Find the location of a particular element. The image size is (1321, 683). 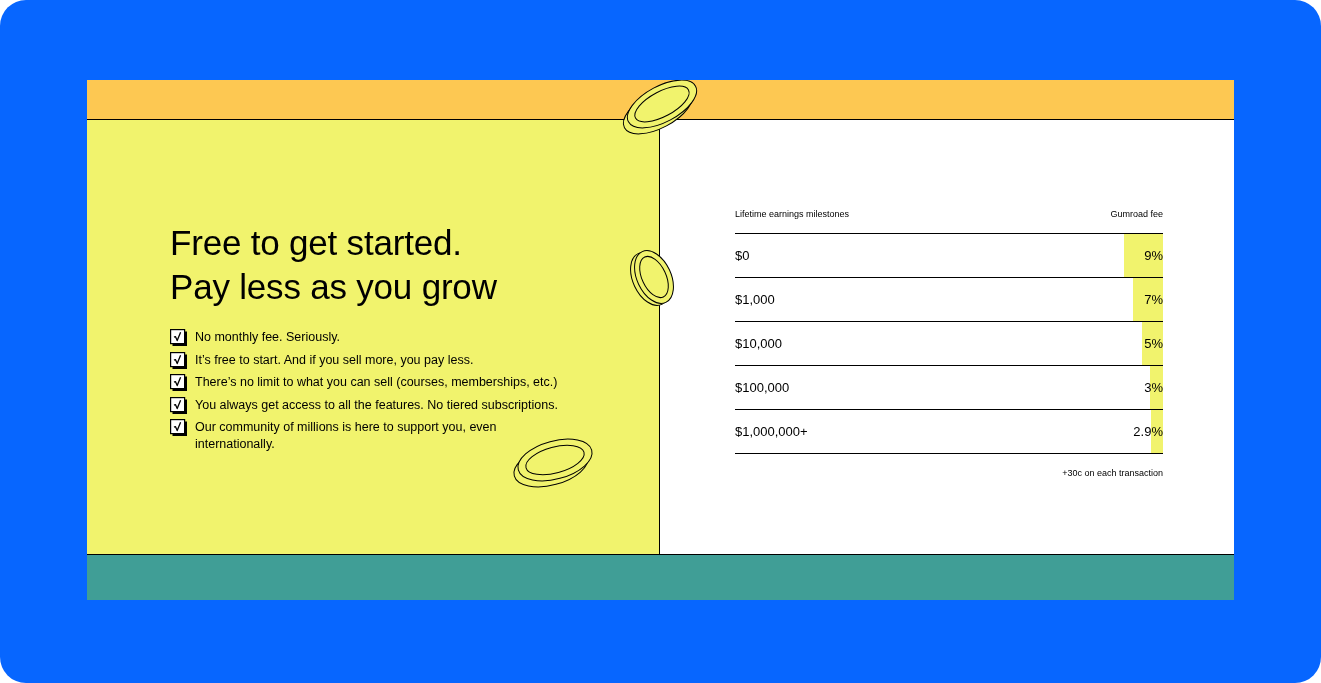

feature-text: You always get access to all the features. No tiered subscriptions. is located at coordinates (376, 404).